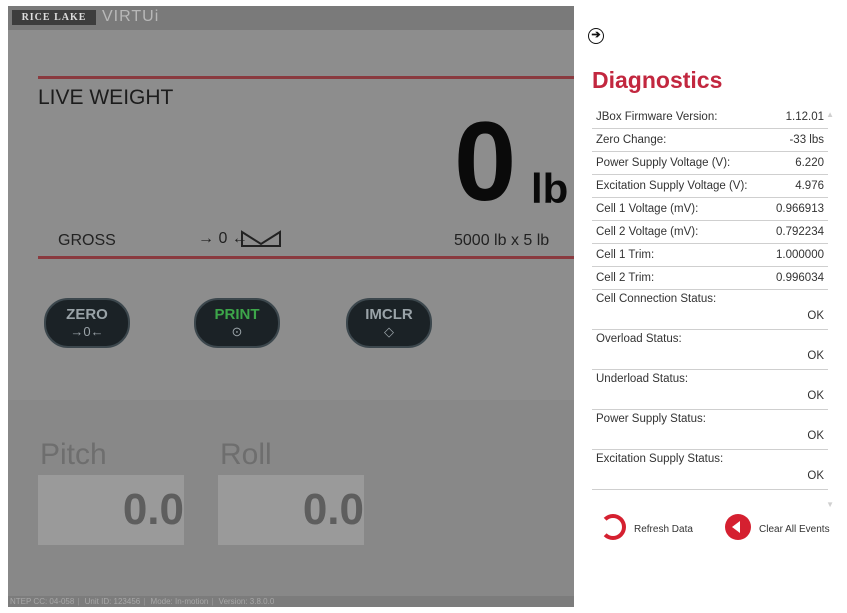 The width and height of the screenshot is (847, 613). Describe the element at coordinates (710, 350) in the screenshot. I see `diagnostic-row: Overload Status: OK` at that location.